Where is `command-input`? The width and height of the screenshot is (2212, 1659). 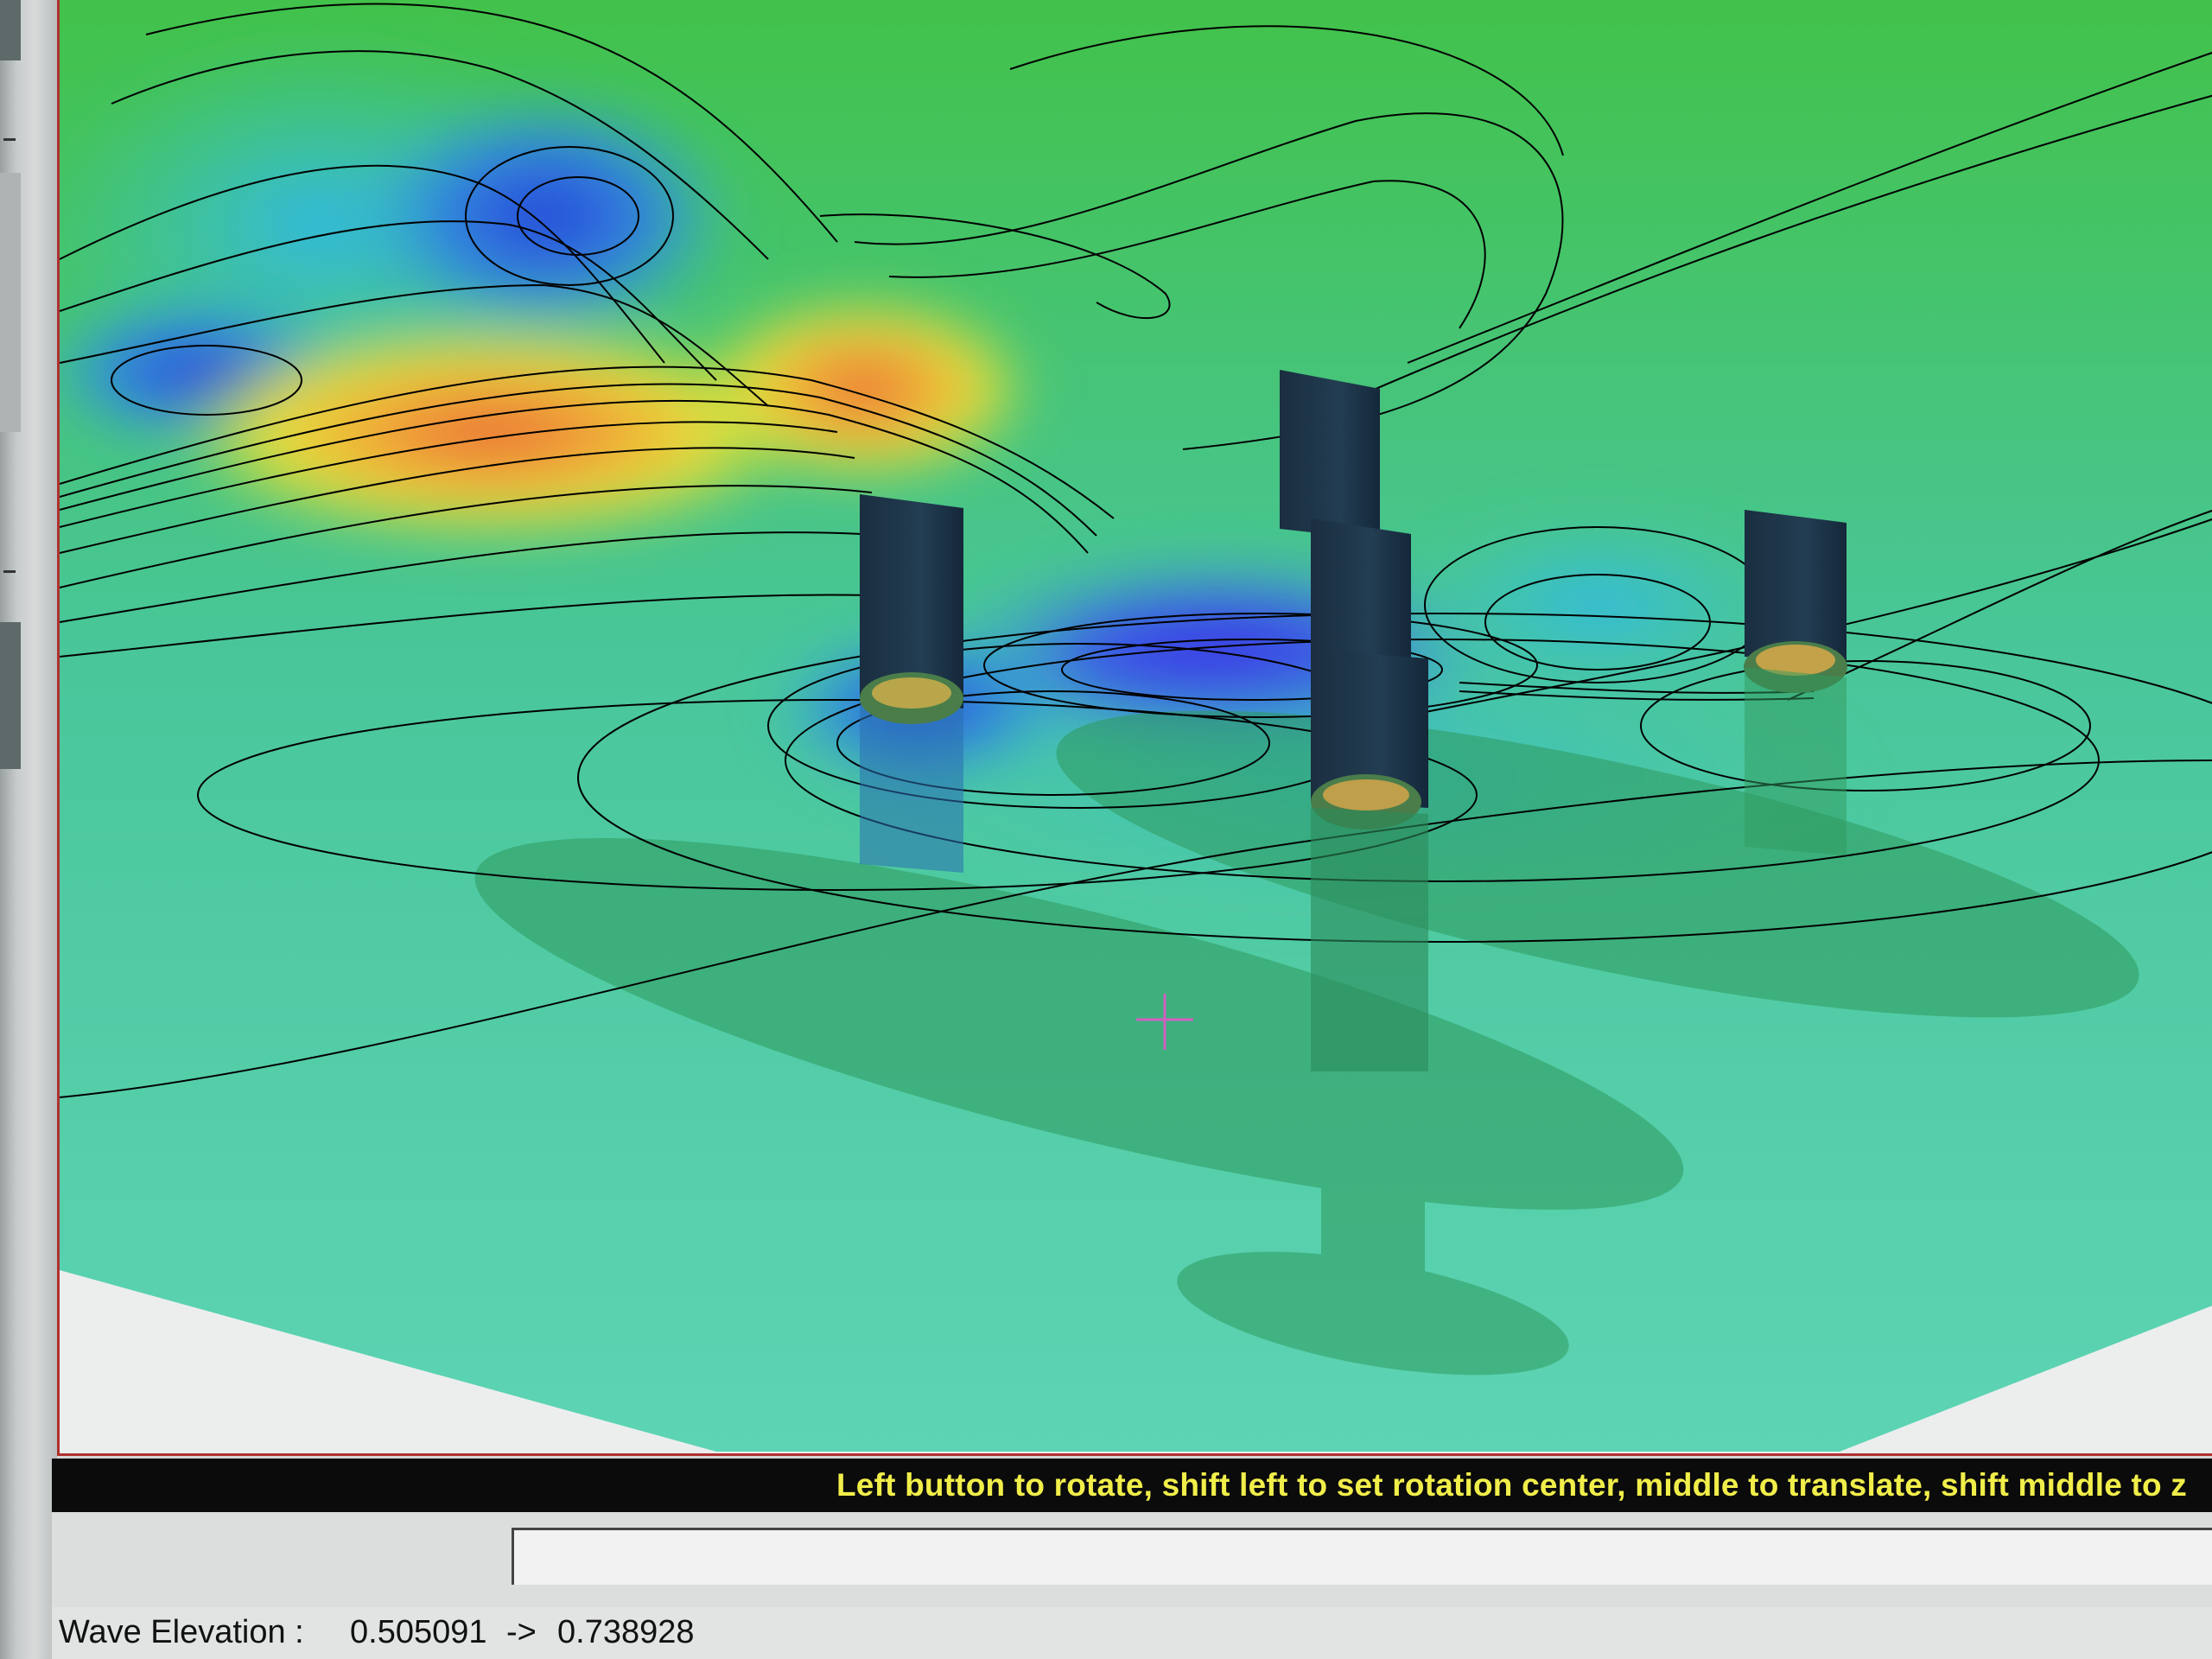 command-input is located at coordinates (1362, 1556).